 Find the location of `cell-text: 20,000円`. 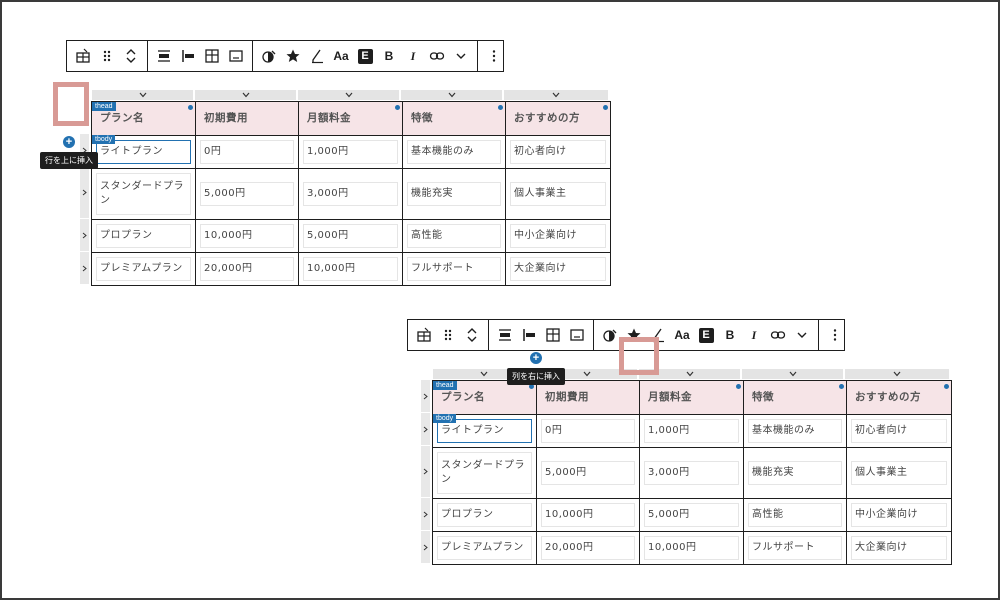

cell-text: 20,000円 is located at coordinates (588, 547).